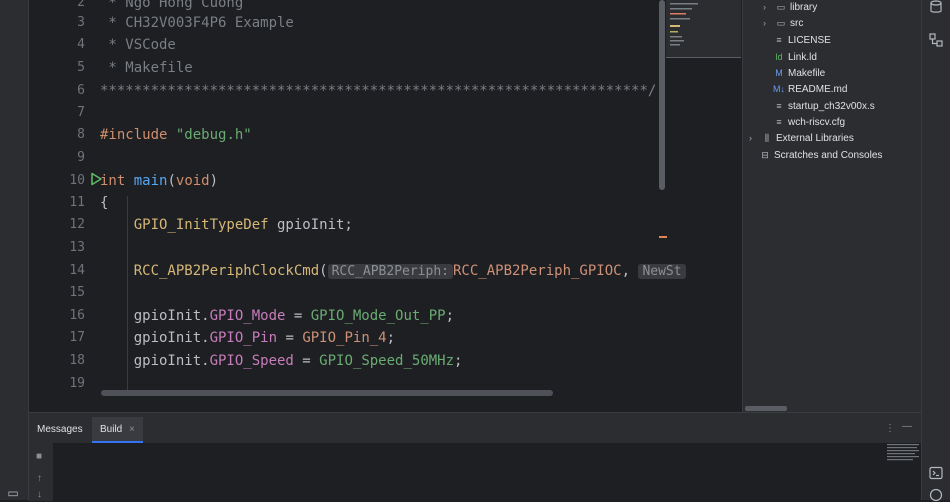 The width and height of the screenshot is (950, 502). What do you see at coordinates (487, 472) in the screenshot?
I see `build-output` at bounding box center [487, 472].